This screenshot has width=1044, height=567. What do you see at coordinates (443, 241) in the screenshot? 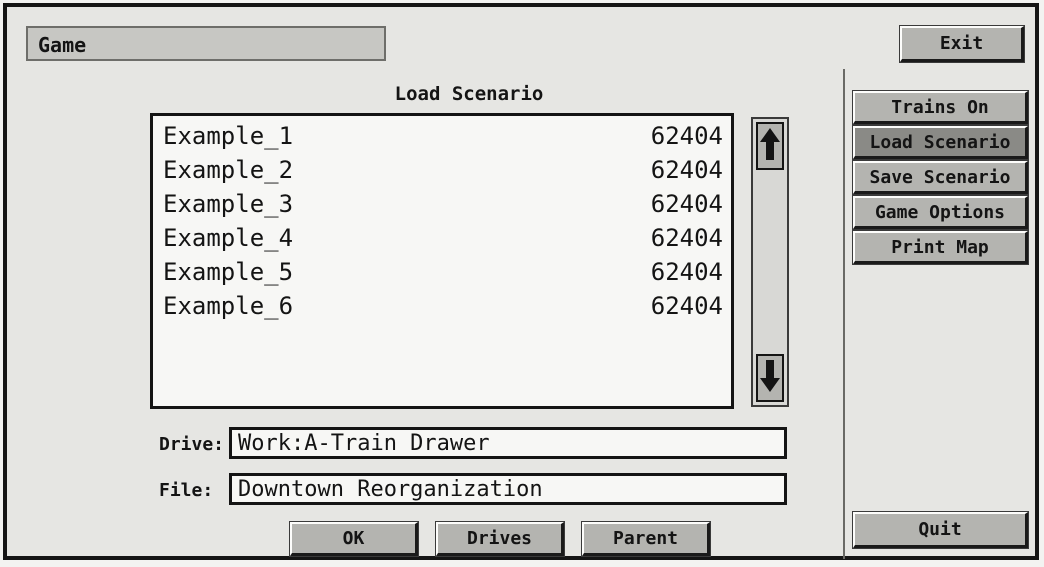
I see `list-item: Example_4 62404` at bounding box center [443, 241].